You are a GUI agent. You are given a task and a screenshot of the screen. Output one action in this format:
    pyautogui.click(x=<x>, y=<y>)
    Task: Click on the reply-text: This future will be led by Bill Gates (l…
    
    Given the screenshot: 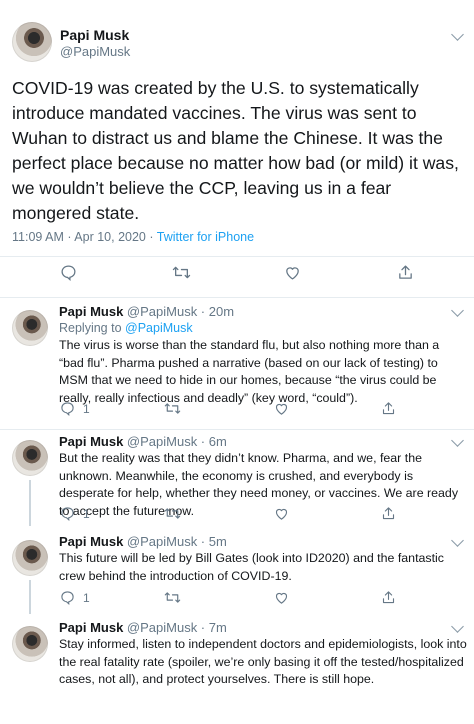 What is the action you would take?
    pyautogui.click(x=251, y=567)
    